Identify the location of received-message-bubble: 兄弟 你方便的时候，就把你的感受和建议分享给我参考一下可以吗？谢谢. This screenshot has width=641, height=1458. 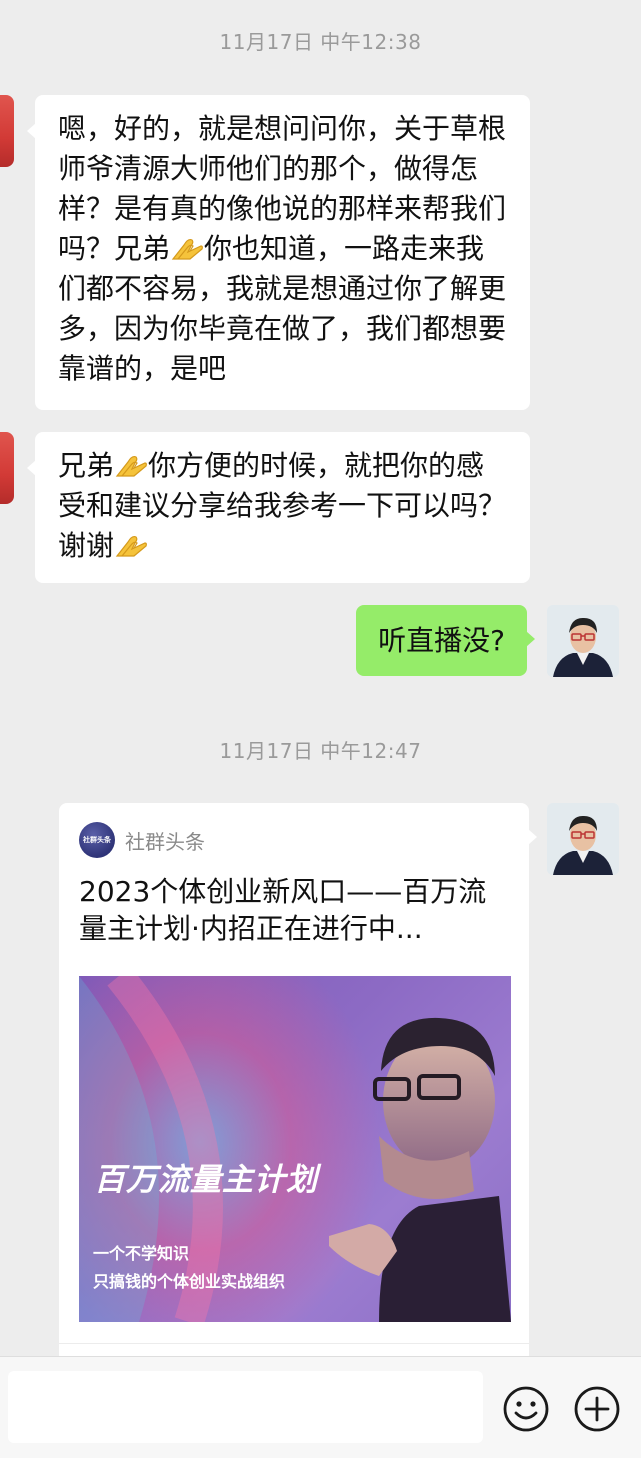
(278, 507).